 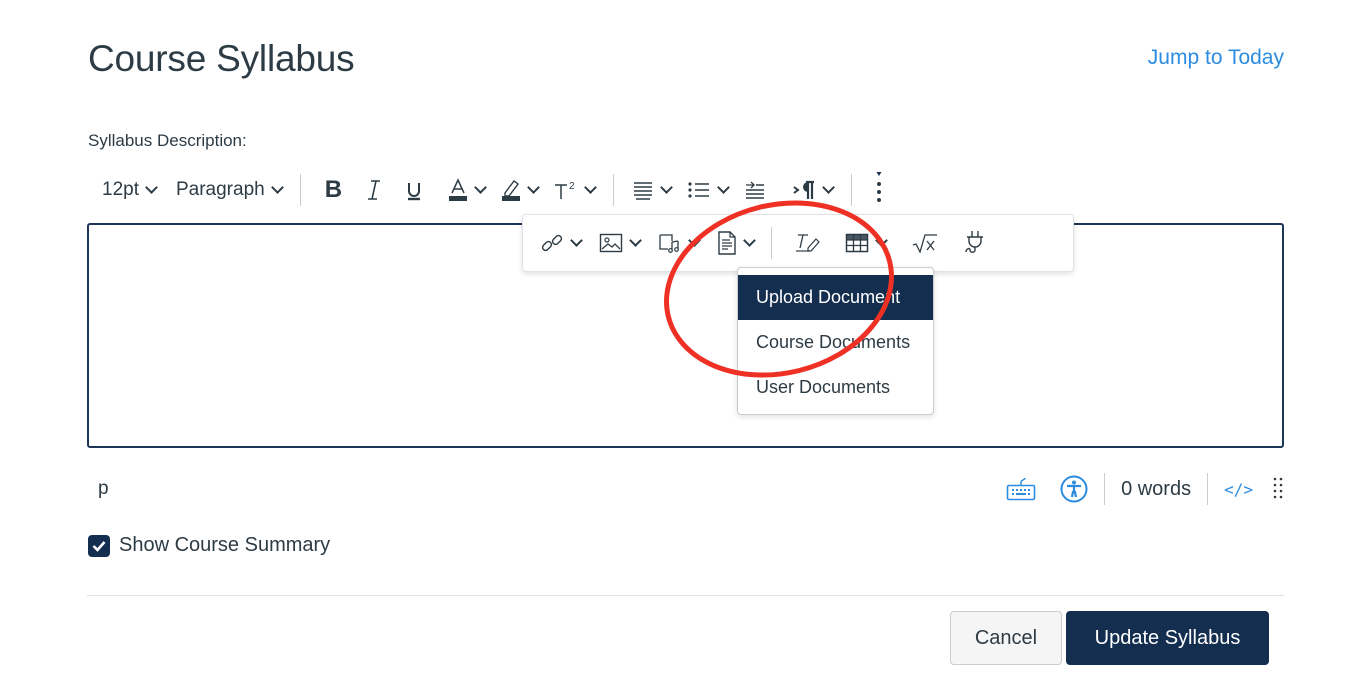 I want to click on image-button, so click(x=619, y=243).